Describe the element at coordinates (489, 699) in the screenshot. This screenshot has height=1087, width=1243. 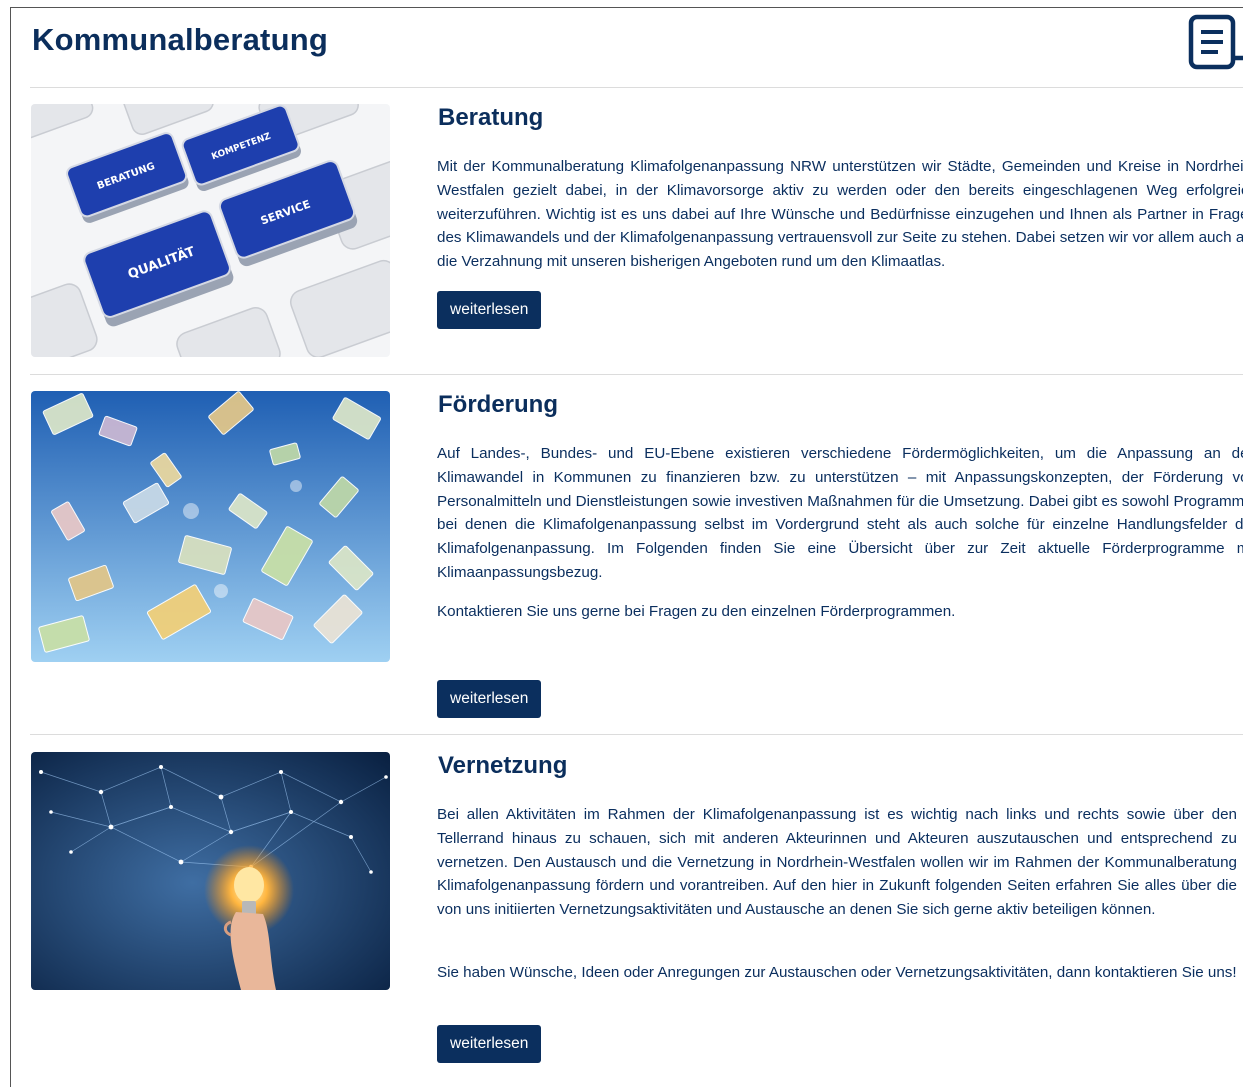
I see `weiterlesen-button-foerderung: weiterlesen` at that location.